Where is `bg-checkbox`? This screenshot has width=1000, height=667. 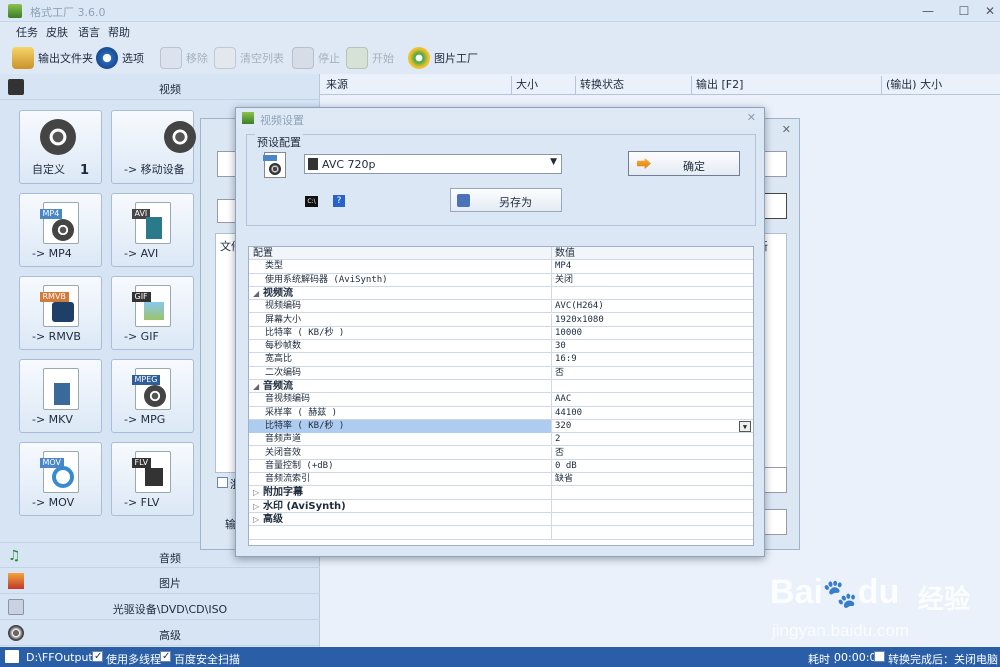
bg-checkbox is located at coordinates (222, 482).